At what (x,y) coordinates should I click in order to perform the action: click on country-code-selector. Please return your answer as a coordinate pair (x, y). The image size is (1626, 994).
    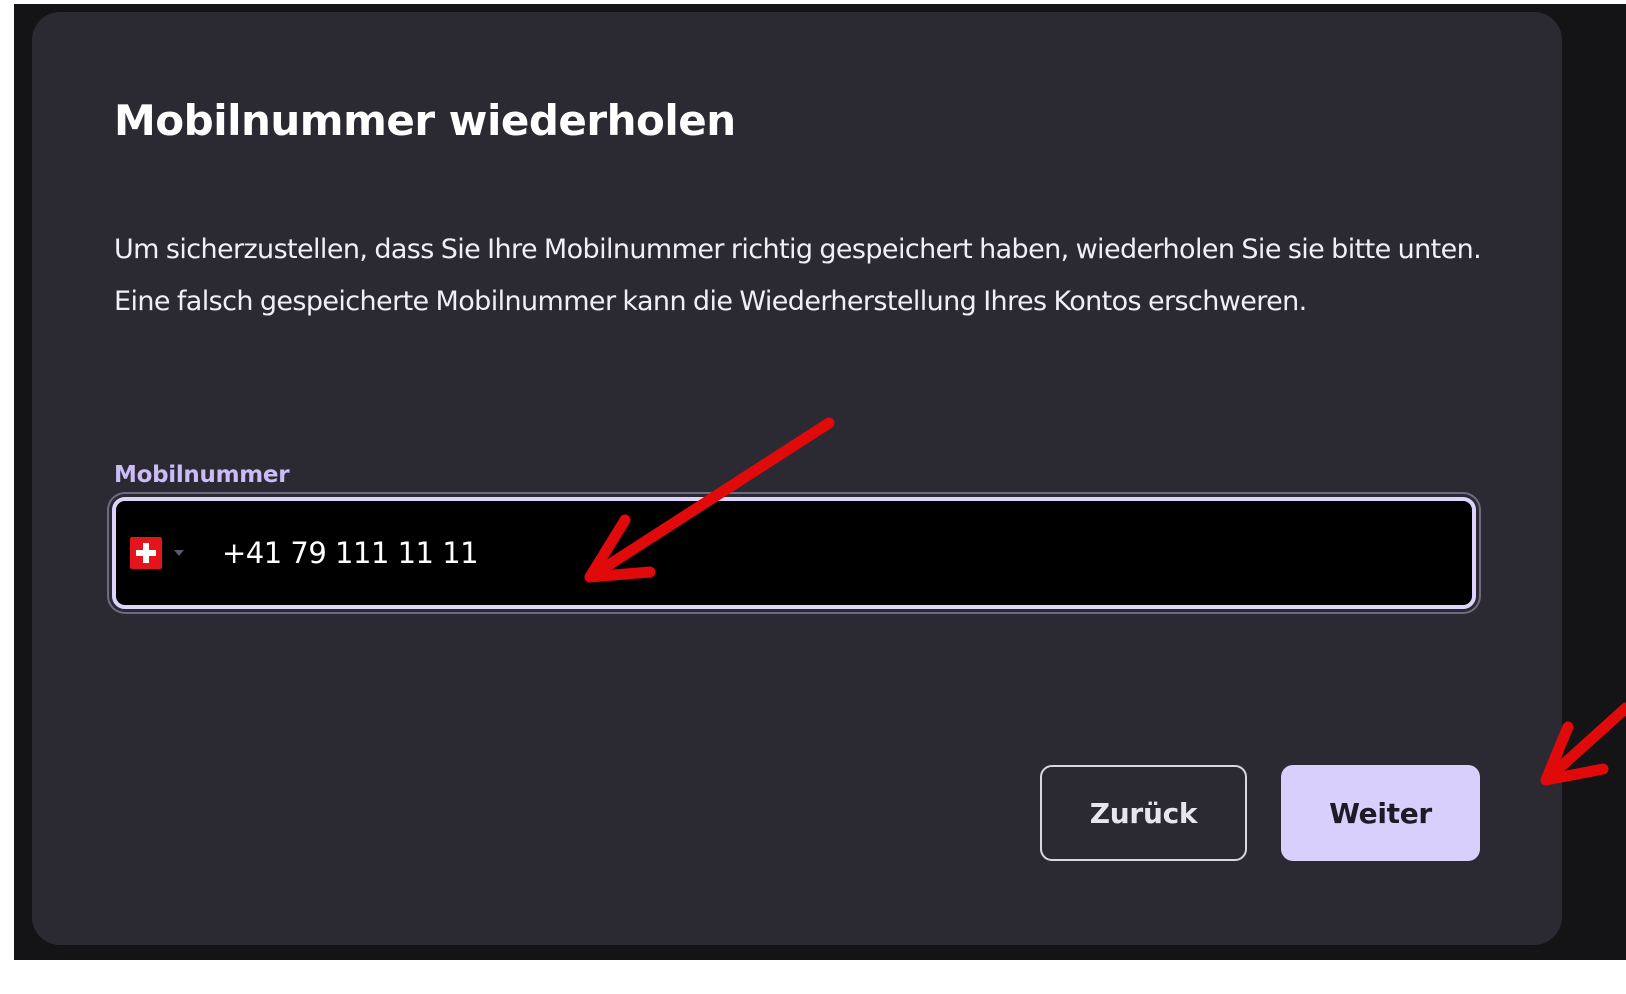
    Looking at the image, I should click on (157, 553).